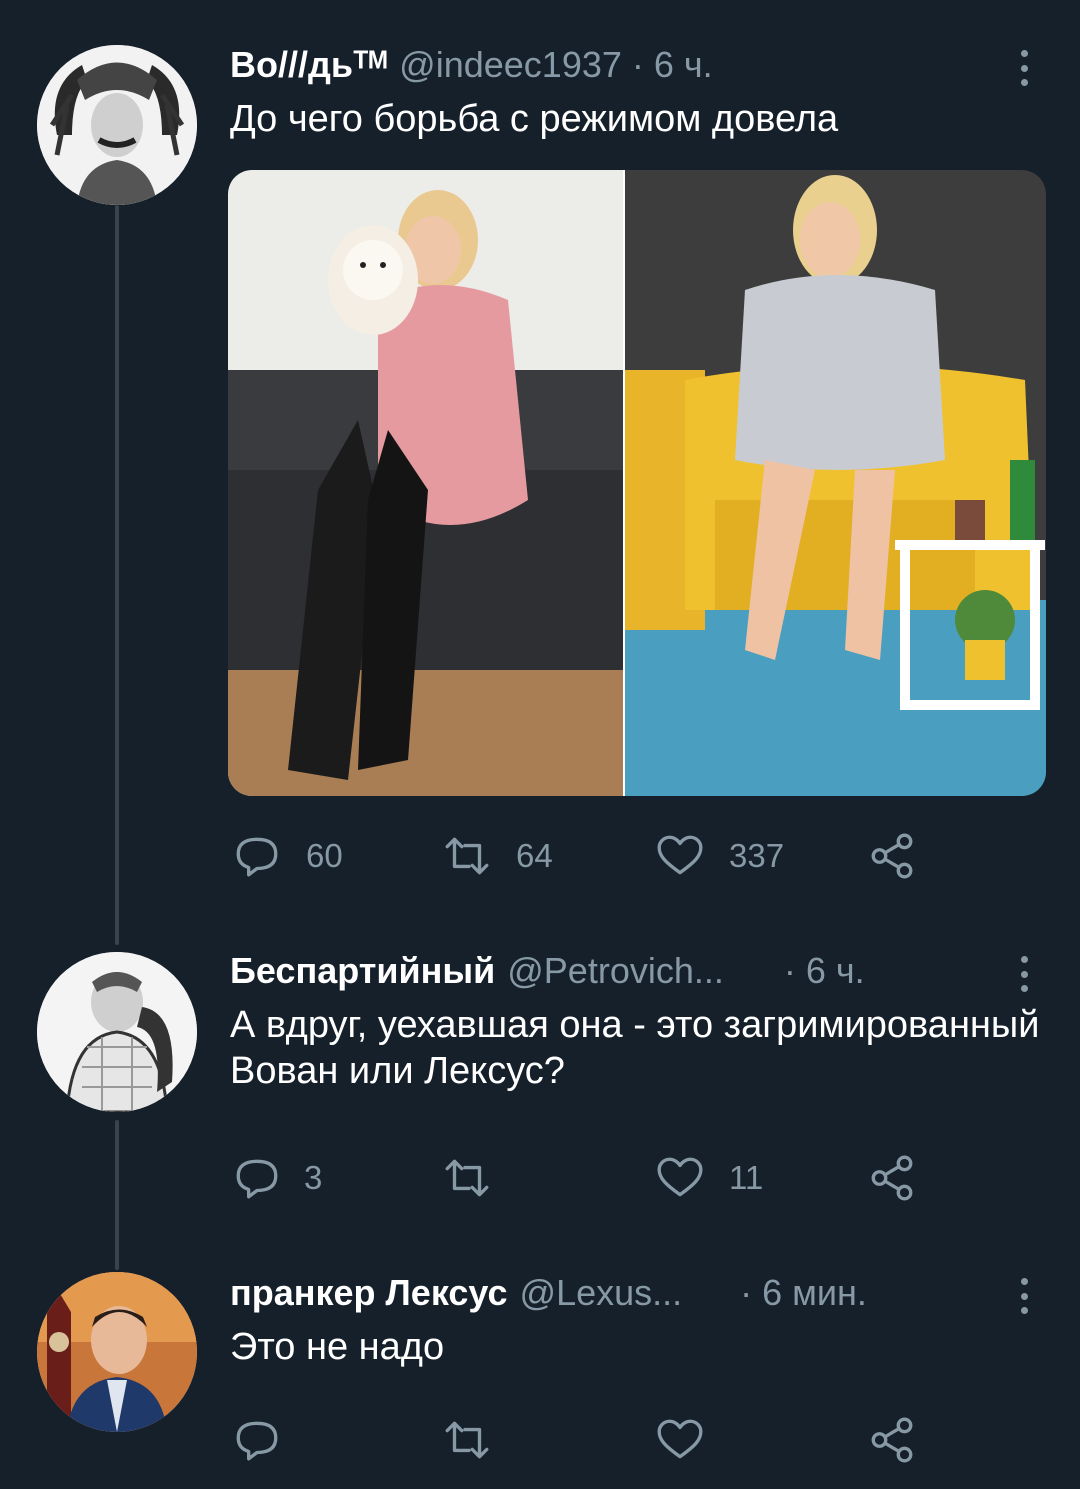 This screenshot has width=1080, height=1489. What do you see at coordinates (580, 1440) in the screenshot?
I see `tweet-actions` at bounding box center [580, 1440].